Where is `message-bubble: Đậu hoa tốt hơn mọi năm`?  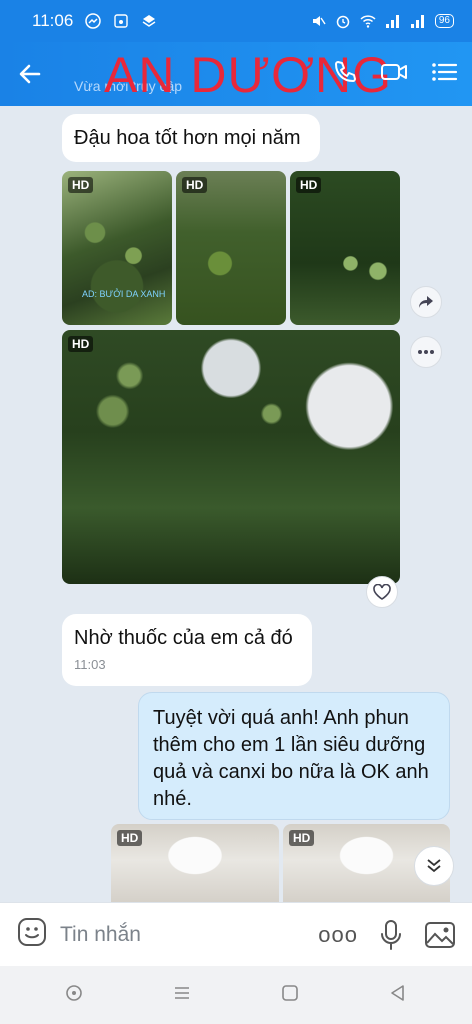 message-bubble: Đậu hoa tốt hơn mọi năm is located at coordinates (191, 138).